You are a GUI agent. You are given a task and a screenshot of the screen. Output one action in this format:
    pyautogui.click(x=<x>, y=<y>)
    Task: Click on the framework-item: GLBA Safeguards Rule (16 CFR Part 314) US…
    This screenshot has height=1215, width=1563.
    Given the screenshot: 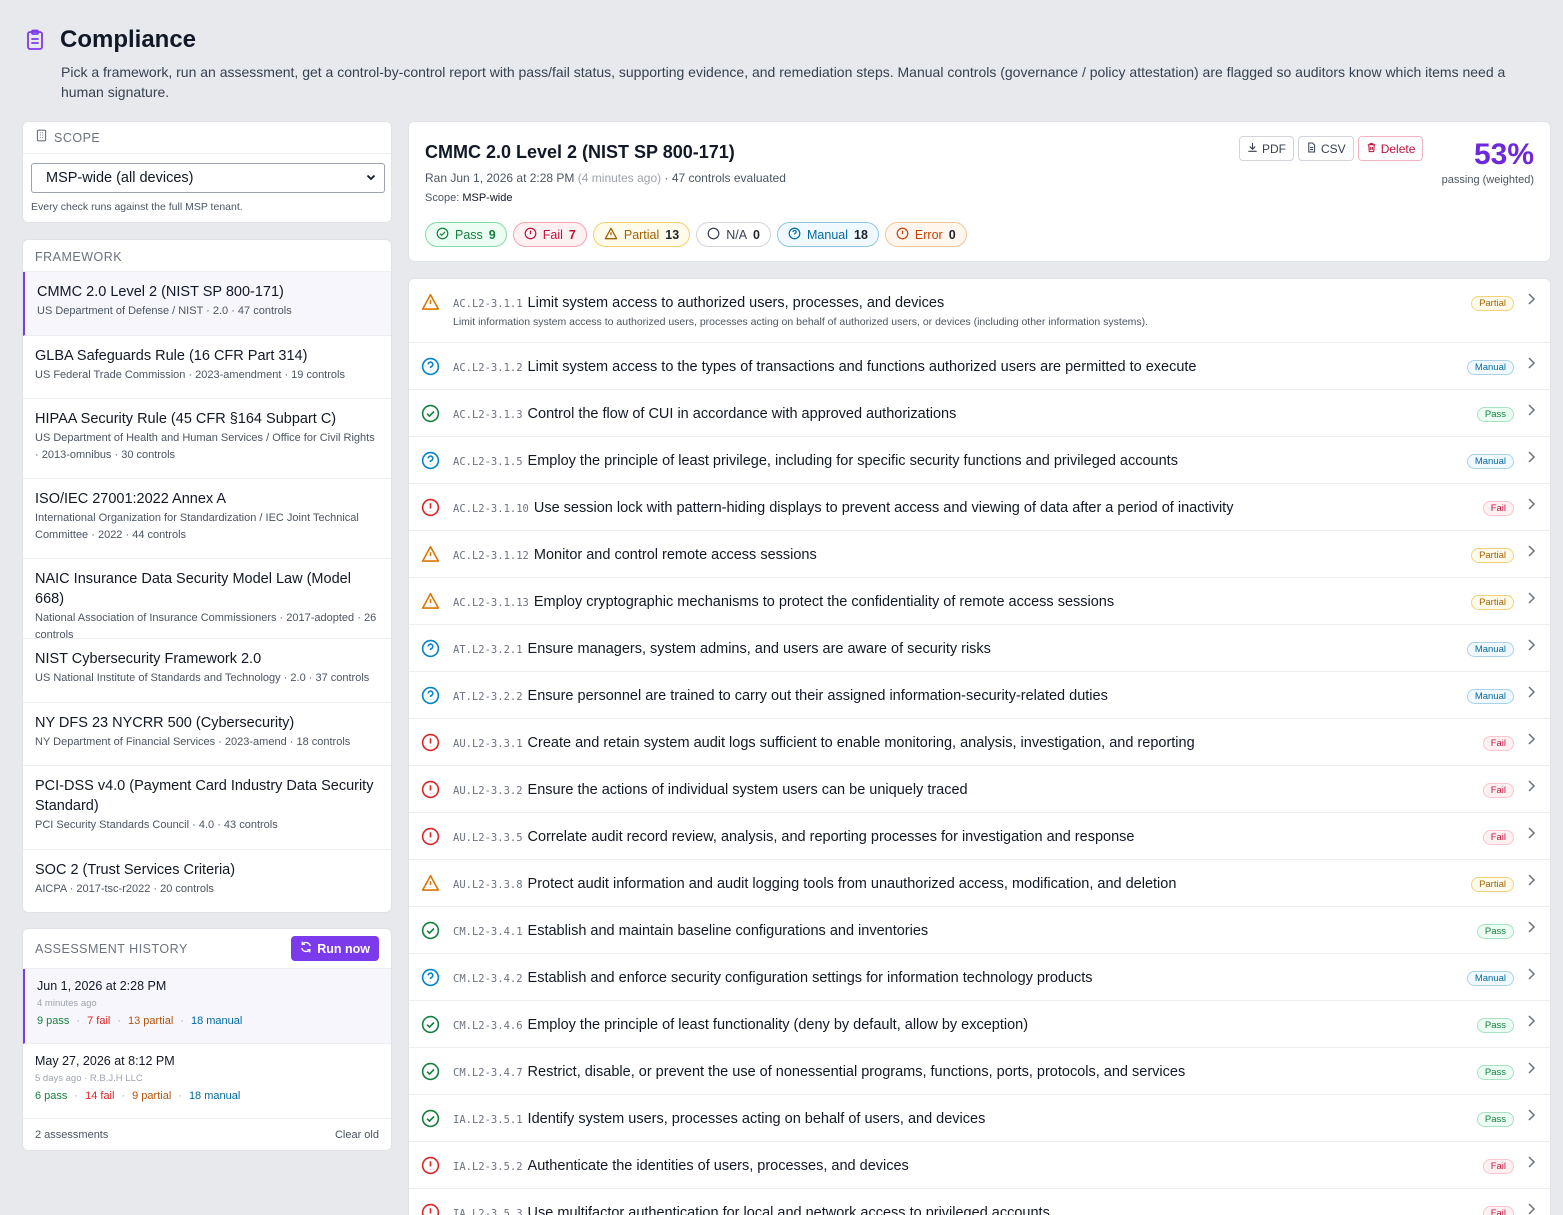 What is the action you would take?
    pyautogui.click(x=207, y=367)
    